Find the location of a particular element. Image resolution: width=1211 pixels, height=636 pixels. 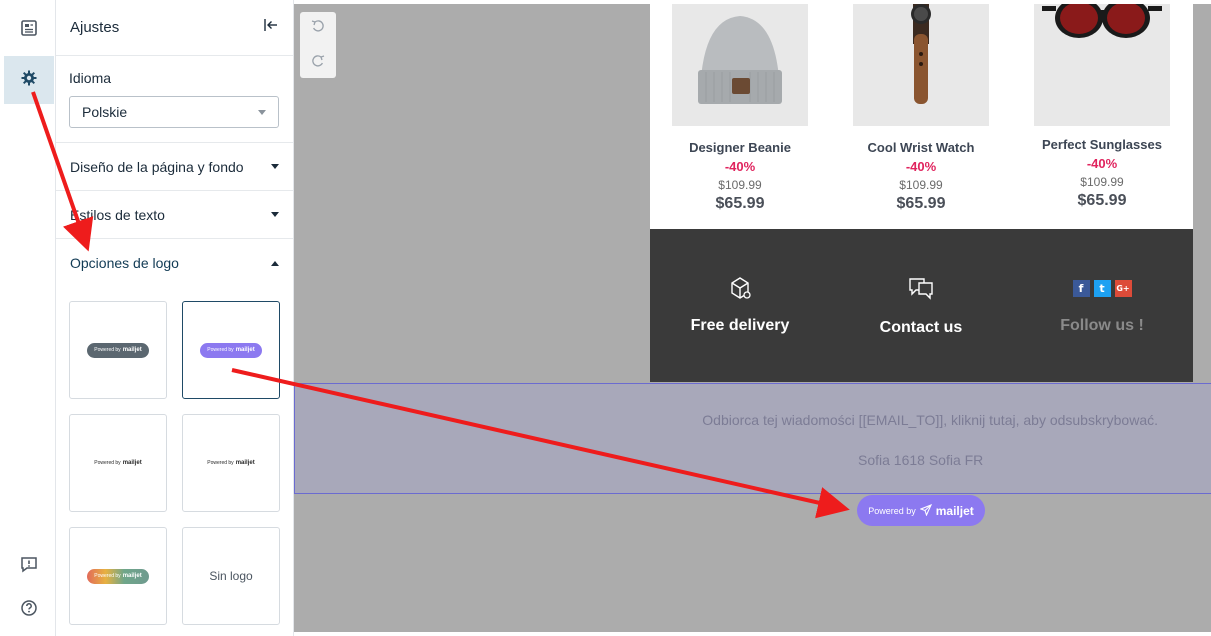

powered-by-text: Powered by is located at coordinates (892, 510).